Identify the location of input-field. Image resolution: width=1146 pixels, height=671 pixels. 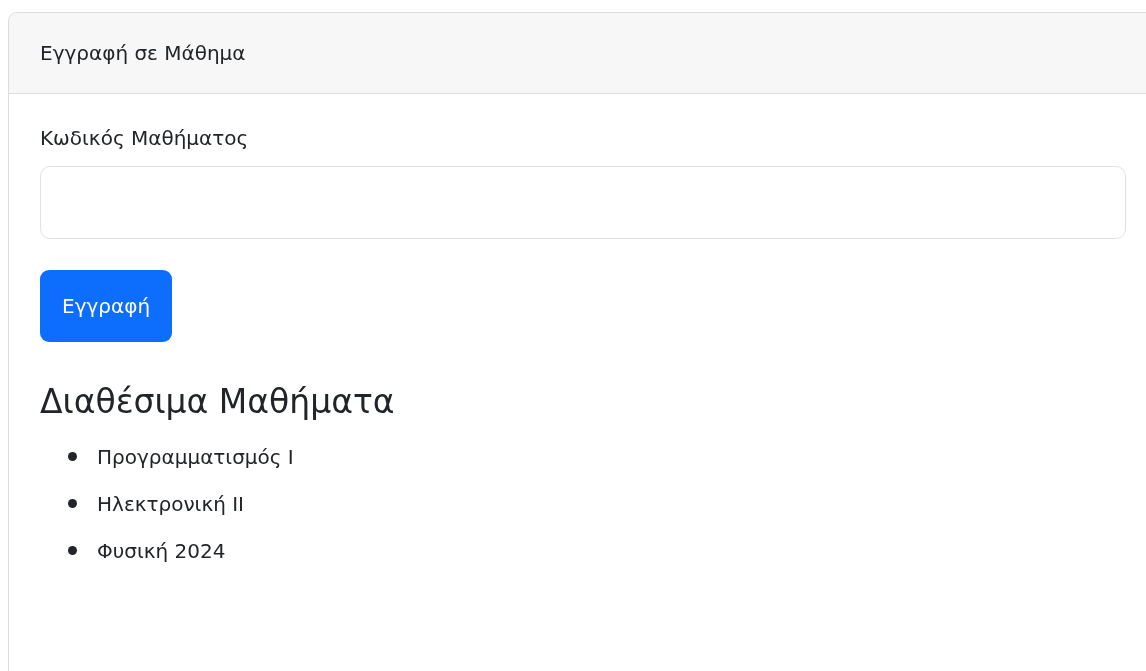
(583, 202).